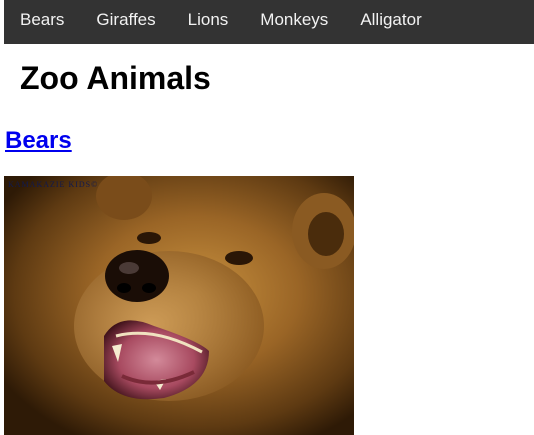  Describe the element at coordinates (42, 22) in the screenshot. I see `nav-link-bears: Bears` at that location.